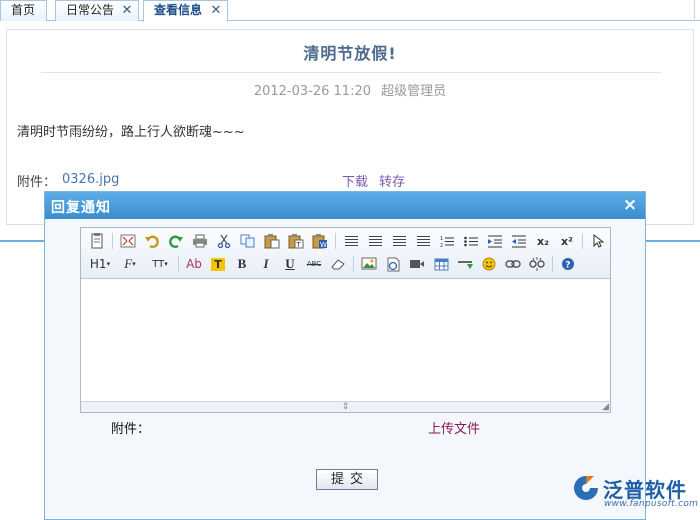 The height and width of the screenshot is (520, 700). I want to click on font-size-dropdown: TT ▾, so click(160, 264).